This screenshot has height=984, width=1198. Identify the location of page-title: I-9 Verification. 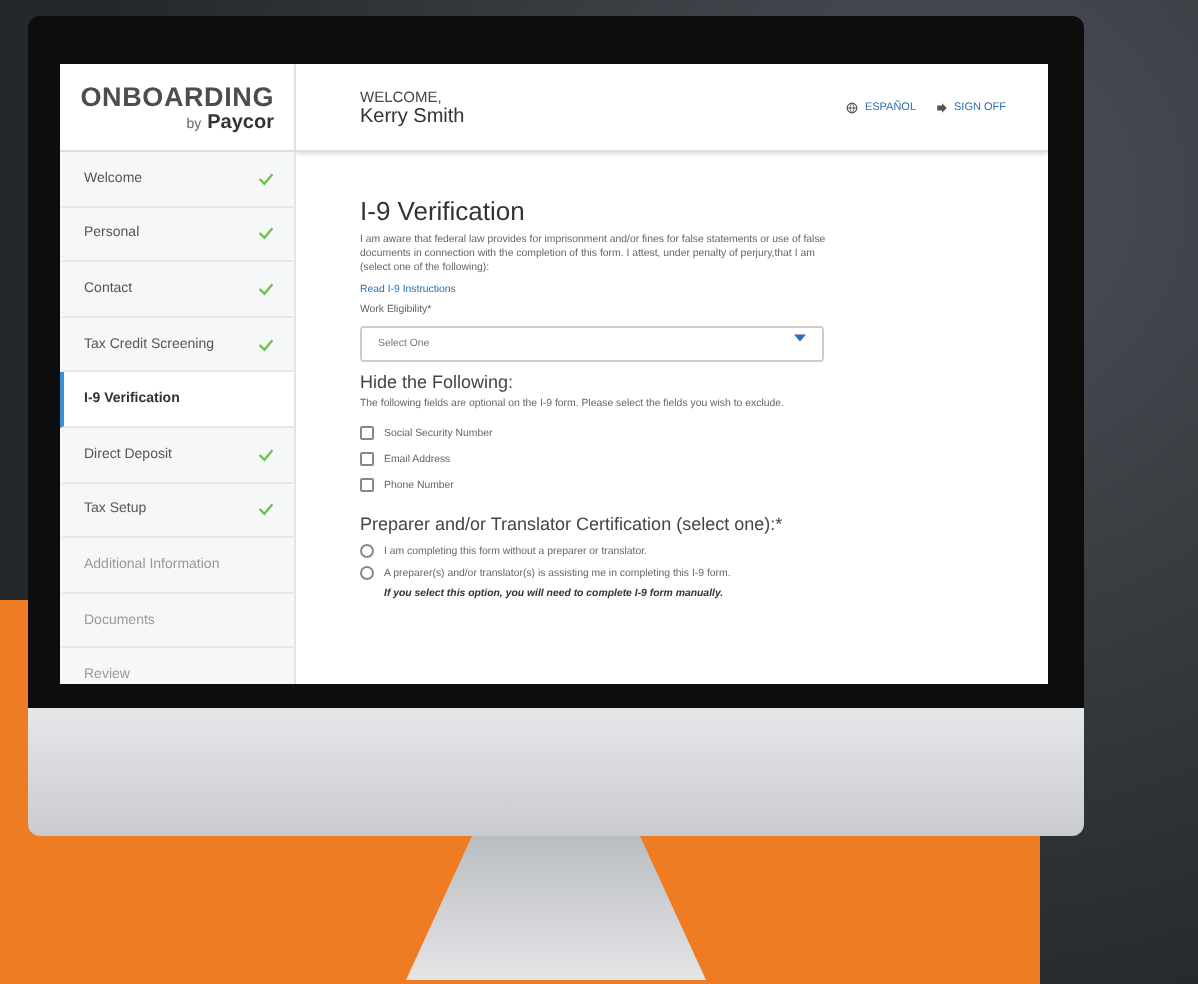
(442, 211).